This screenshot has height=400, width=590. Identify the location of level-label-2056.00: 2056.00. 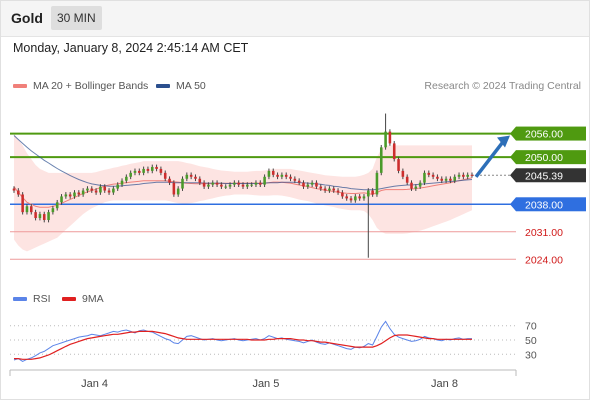
(544, 135).